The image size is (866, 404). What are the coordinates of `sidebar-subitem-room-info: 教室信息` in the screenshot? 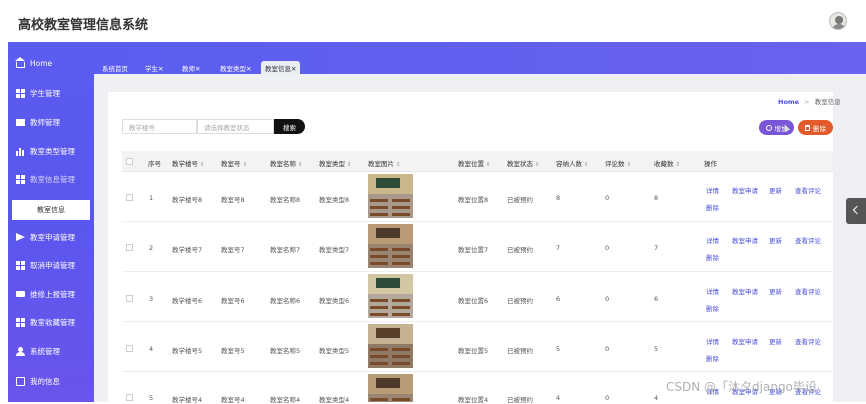 It's located at (51, 210).